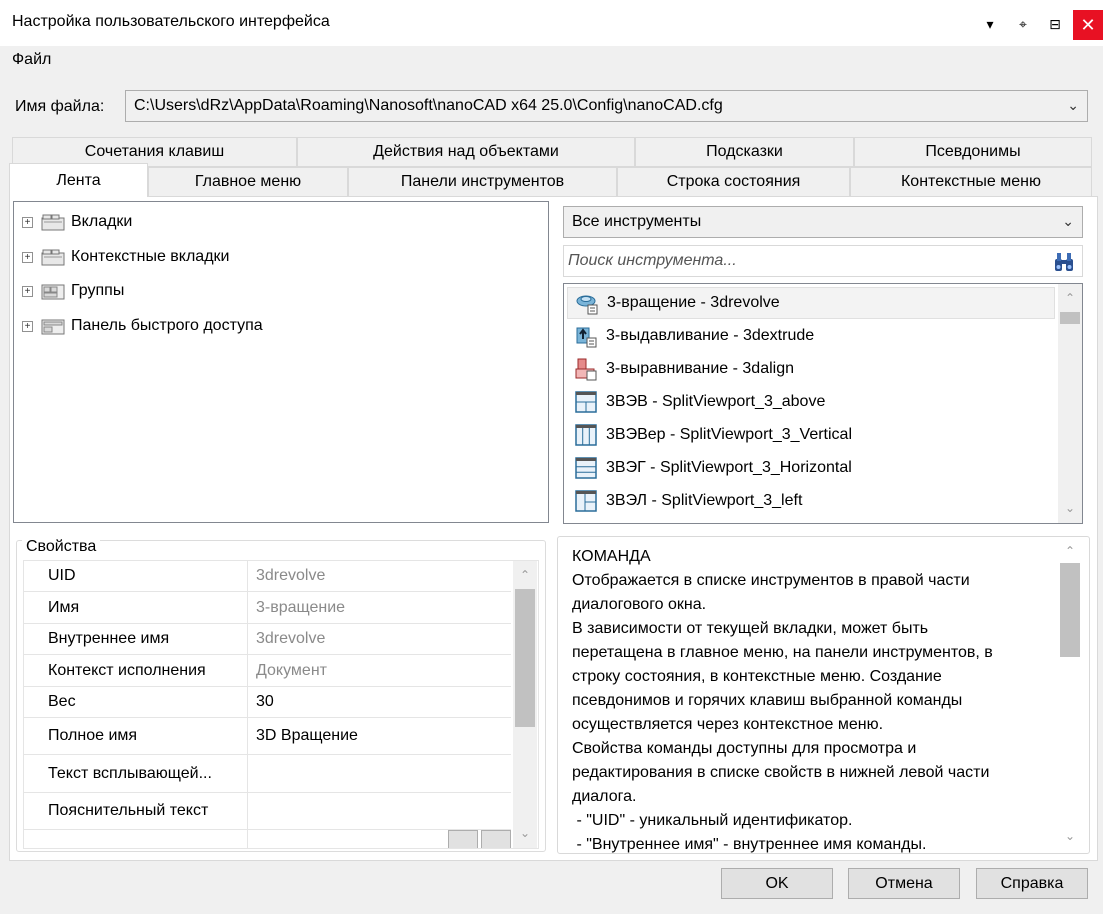 Image resolution: width=1103 pixels, height=914 pixels. I want to click on ribbon-tabs-icon, so click(53, 222).